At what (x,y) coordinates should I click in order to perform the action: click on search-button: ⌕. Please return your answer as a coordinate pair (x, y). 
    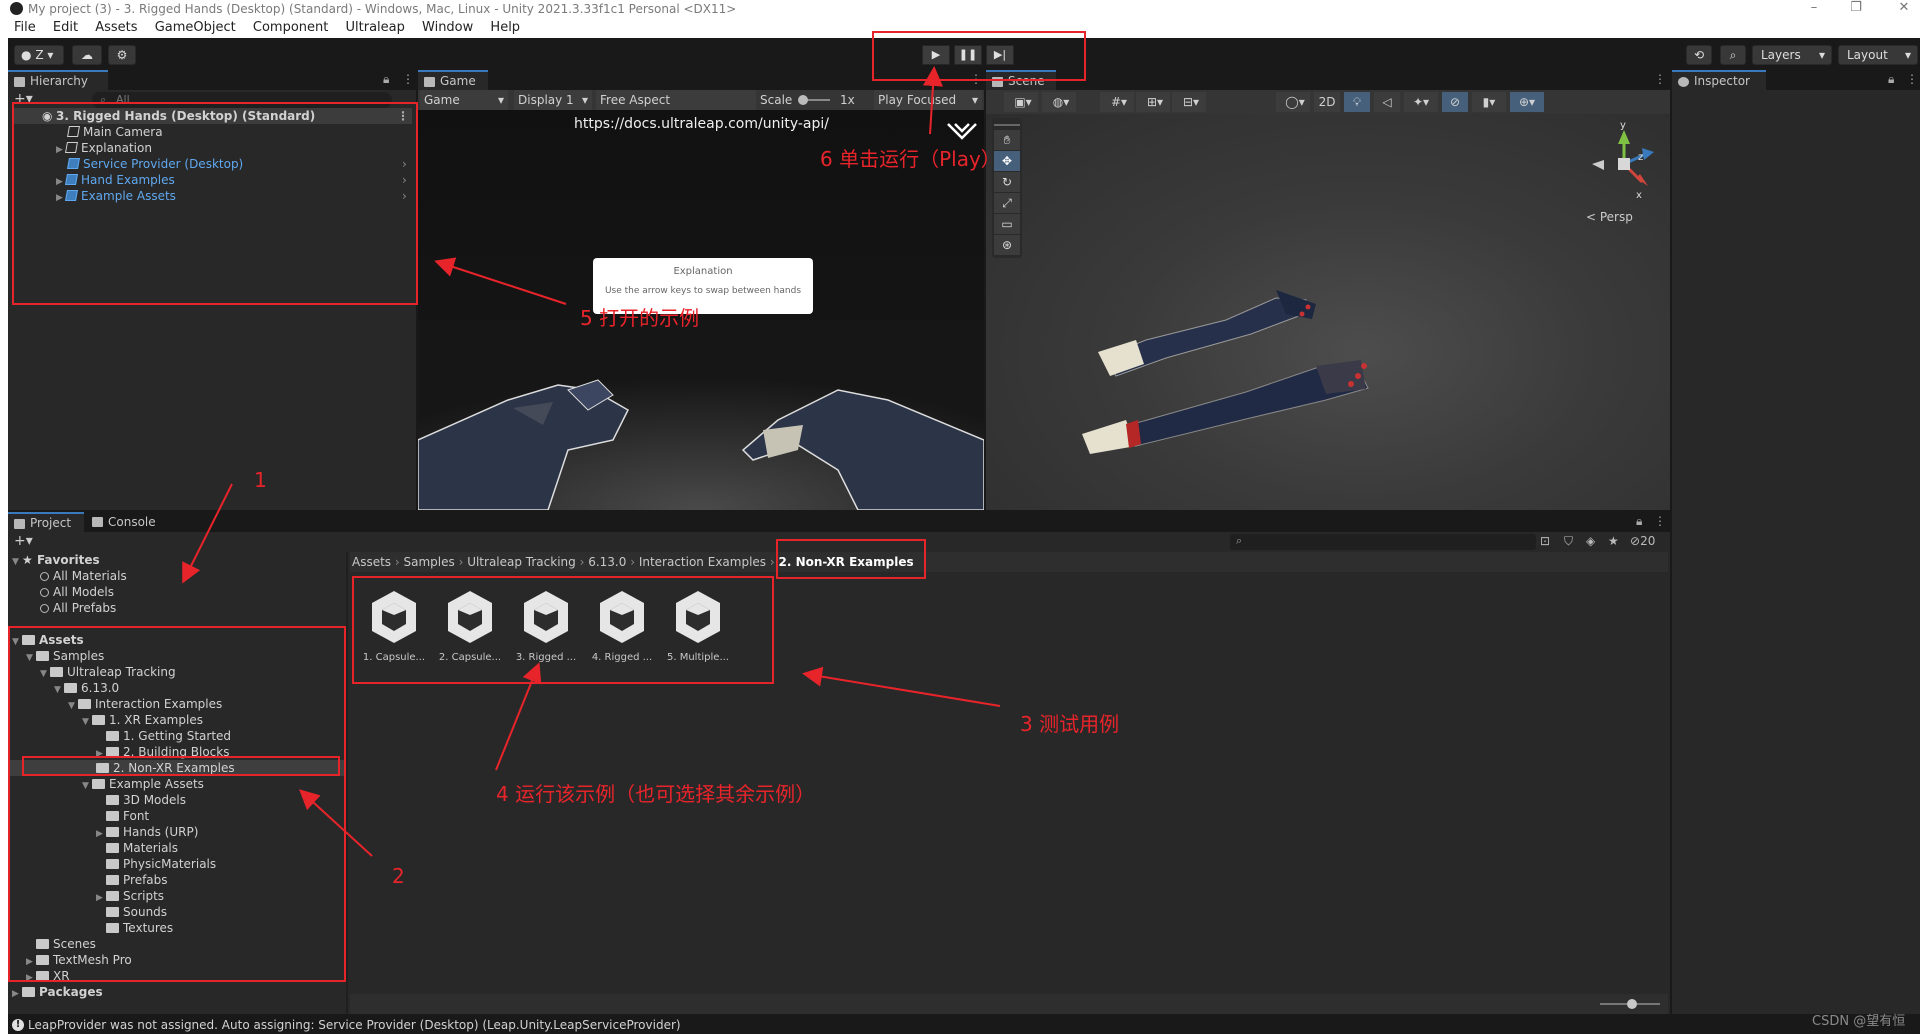
    Looking at the image, I should click on (1733, 55).